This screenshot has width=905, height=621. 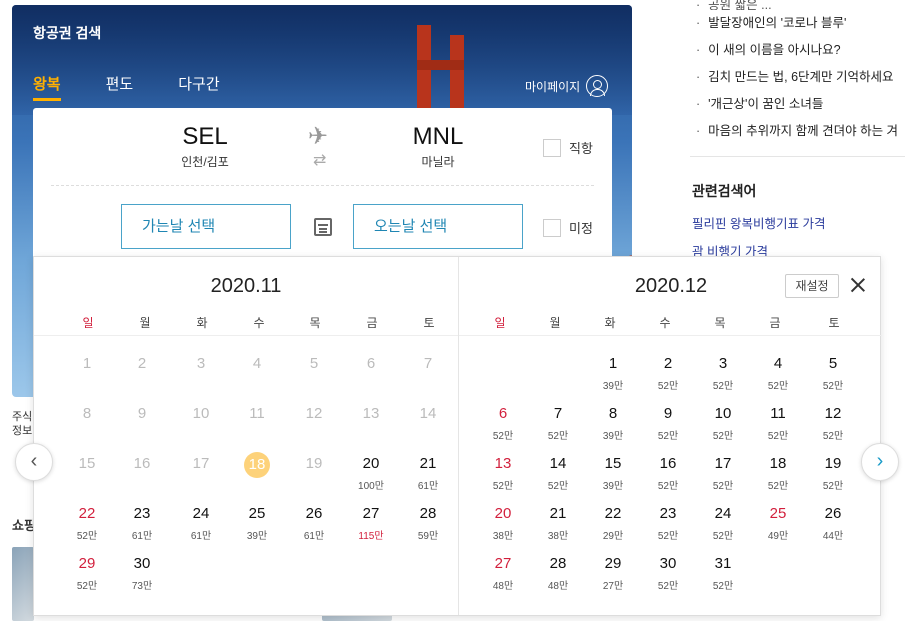 What do you see at coordinates (503, 422) in the screenshot?
I see `calendar-day: 6 52만` at bounding box center [503, 422].